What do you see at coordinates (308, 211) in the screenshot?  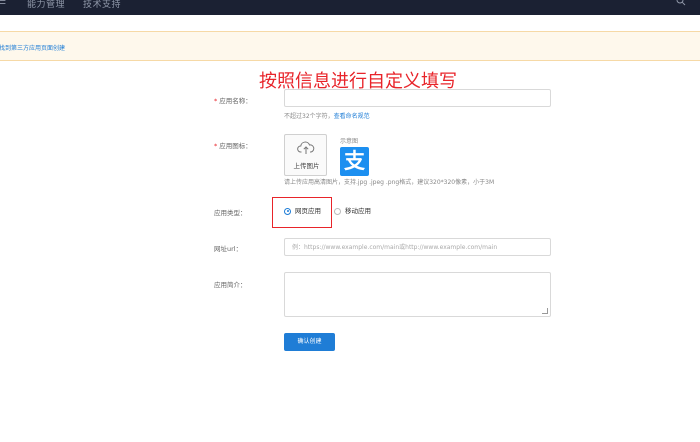 I see `radio-web-app-label: 网页应用` at bounding box center [308, 211].